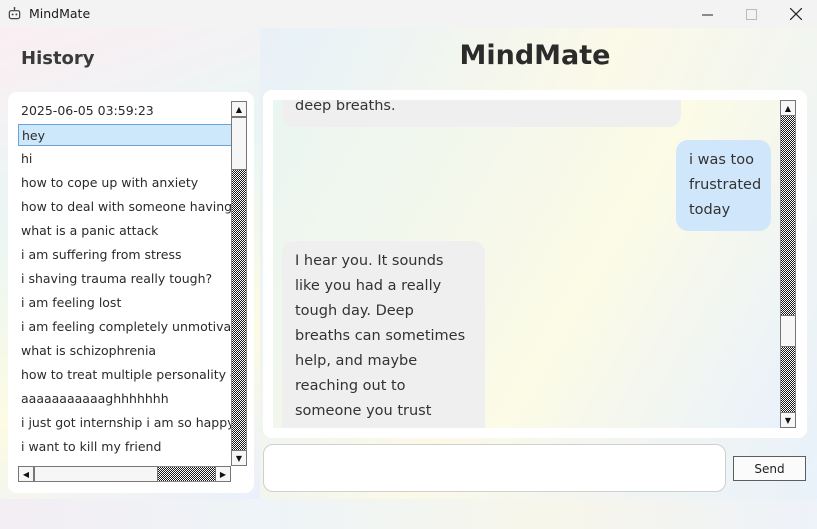  Describe the element at coordinates (124, 375) in the screenshot. I see `history-item: how to treat multiple personality di` at that location.